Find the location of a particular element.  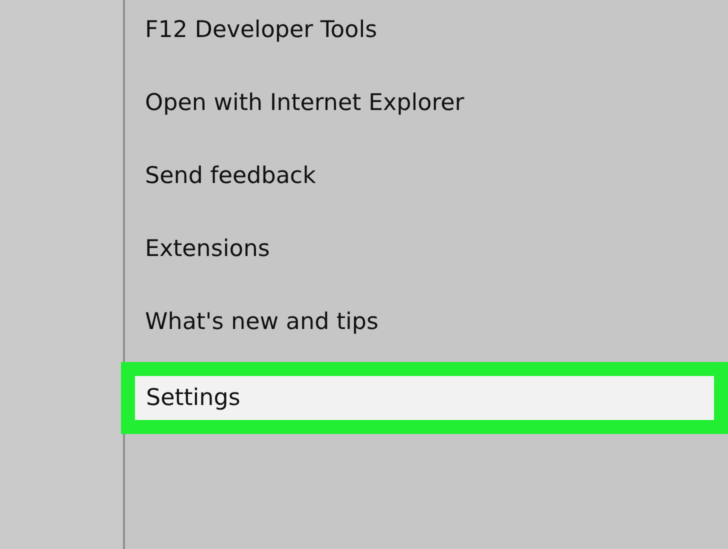

menu-item: What's new and tips is located at coordinates (426, 322).